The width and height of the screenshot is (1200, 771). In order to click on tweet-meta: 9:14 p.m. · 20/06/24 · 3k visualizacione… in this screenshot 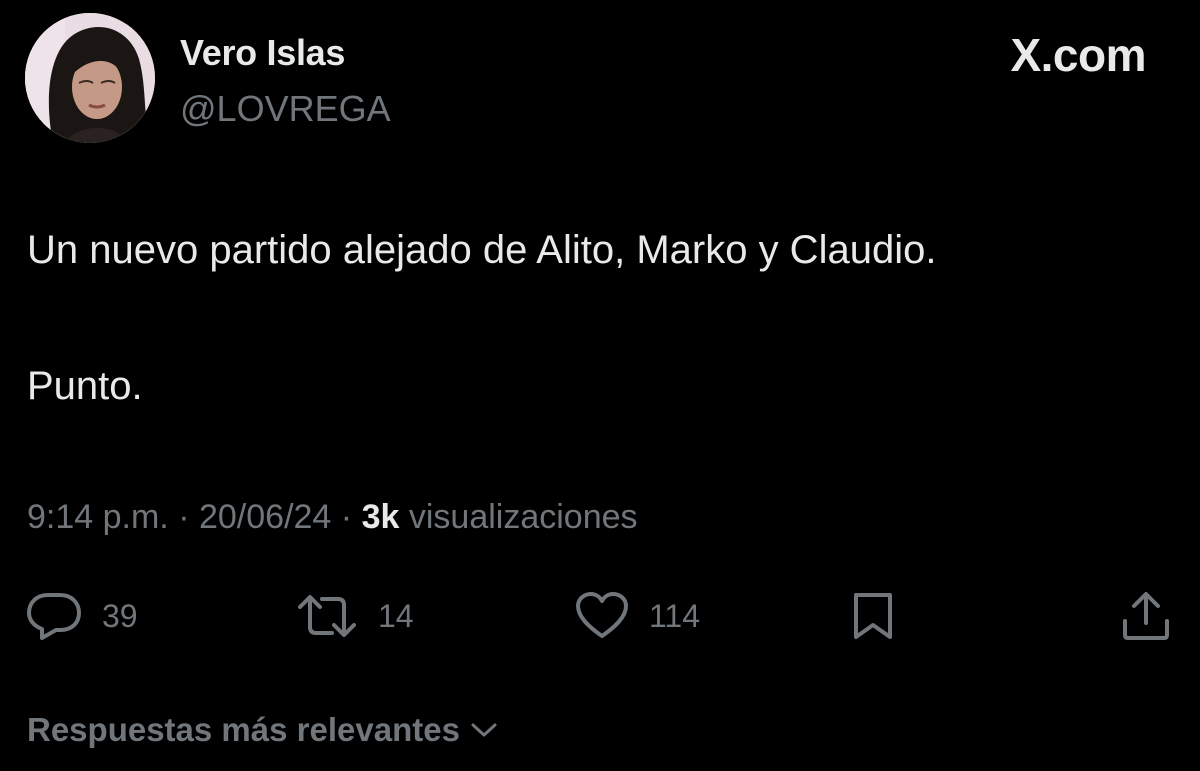, I will do `click(332, 517)`.